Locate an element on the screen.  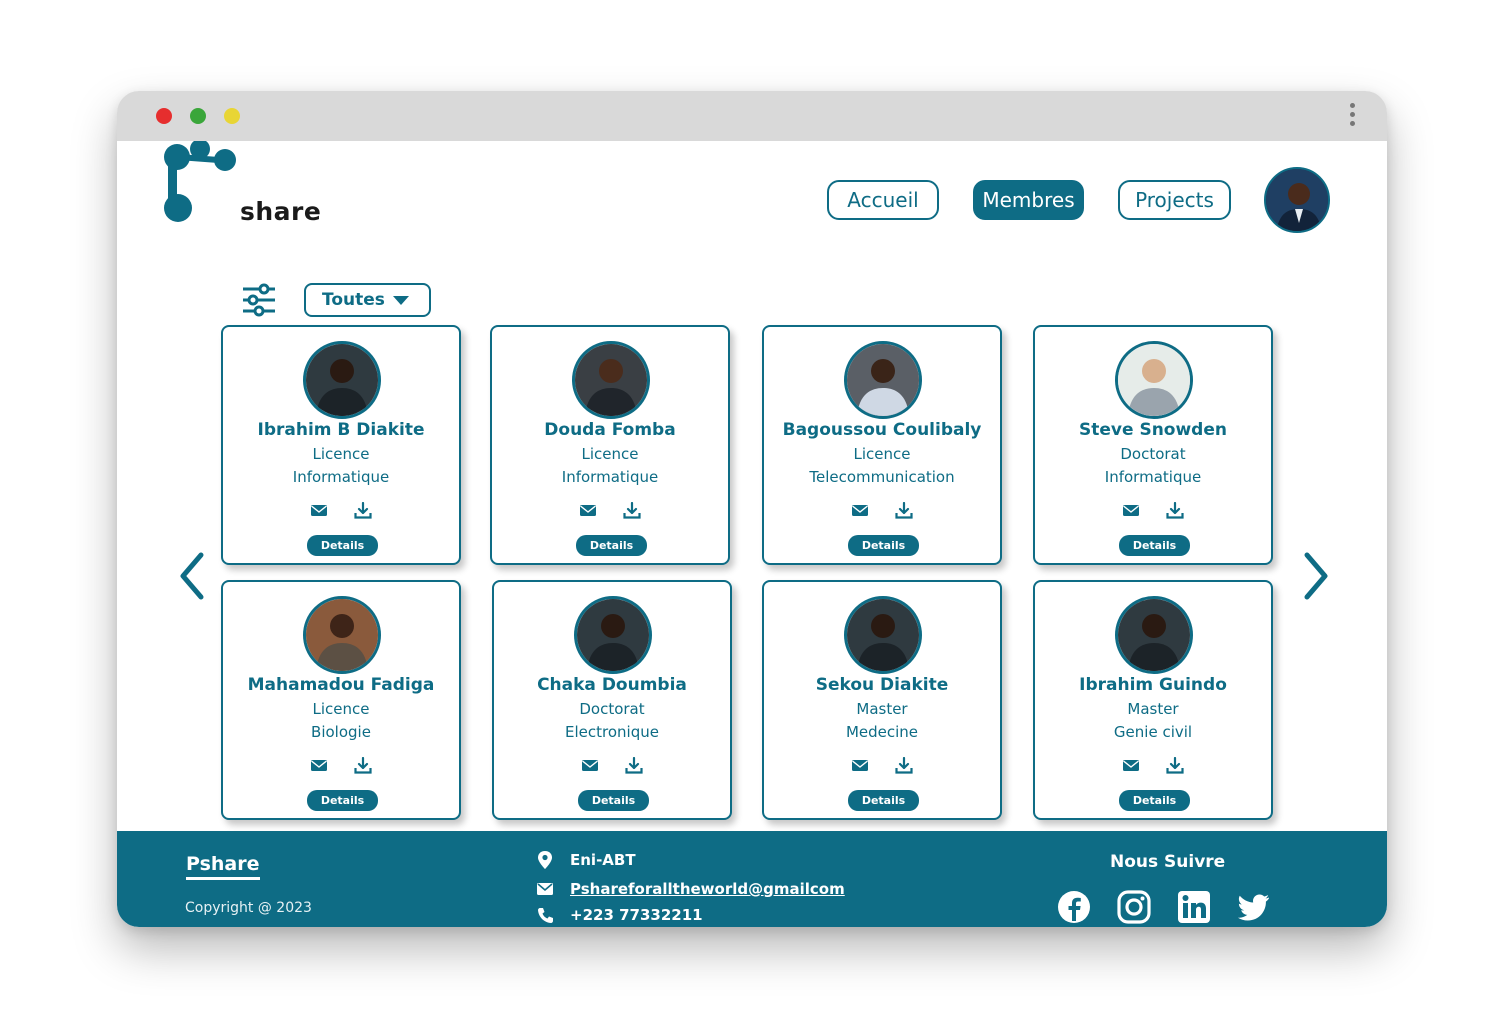
member-field: Genie civil is located at coordinates (1153, 732).